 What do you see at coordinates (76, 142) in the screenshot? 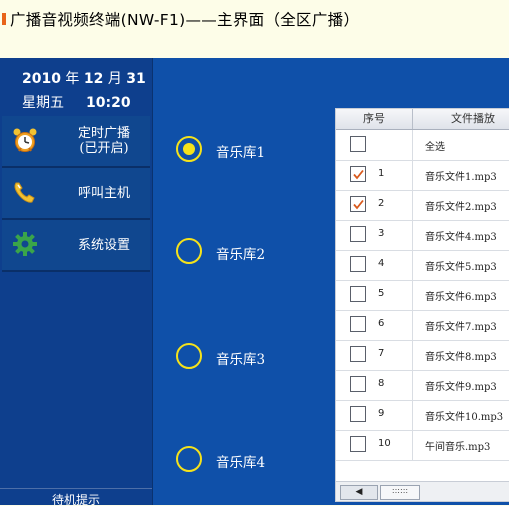
I see `sidebar-item-timed-broadcast: 定时广播 (已开启)` at bounding box center [76, 142].